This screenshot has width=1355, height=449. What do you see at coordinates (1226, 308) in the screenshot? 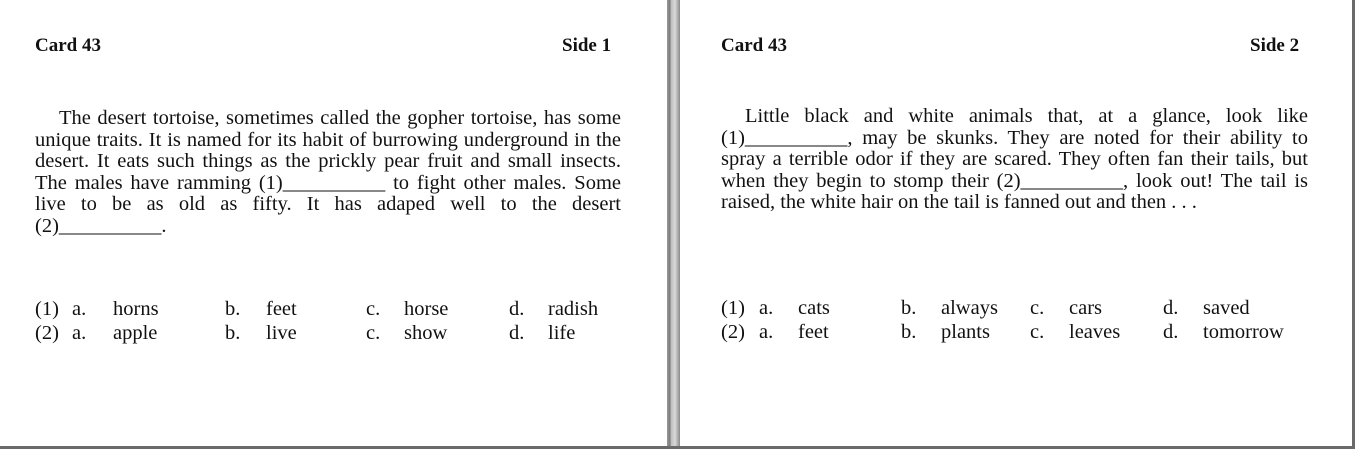
I see `choice-d: saved` at bounding box center [1226, 308].